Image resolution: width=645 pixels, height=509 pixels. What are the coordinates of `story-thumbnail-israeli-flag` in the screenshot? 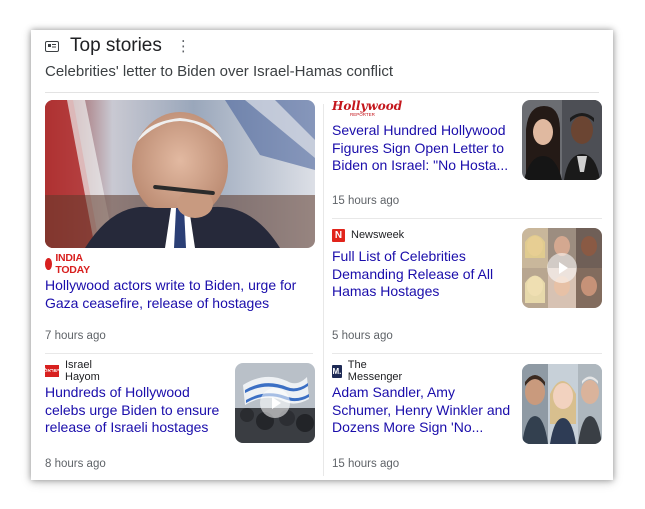 It's located at (275, 403).